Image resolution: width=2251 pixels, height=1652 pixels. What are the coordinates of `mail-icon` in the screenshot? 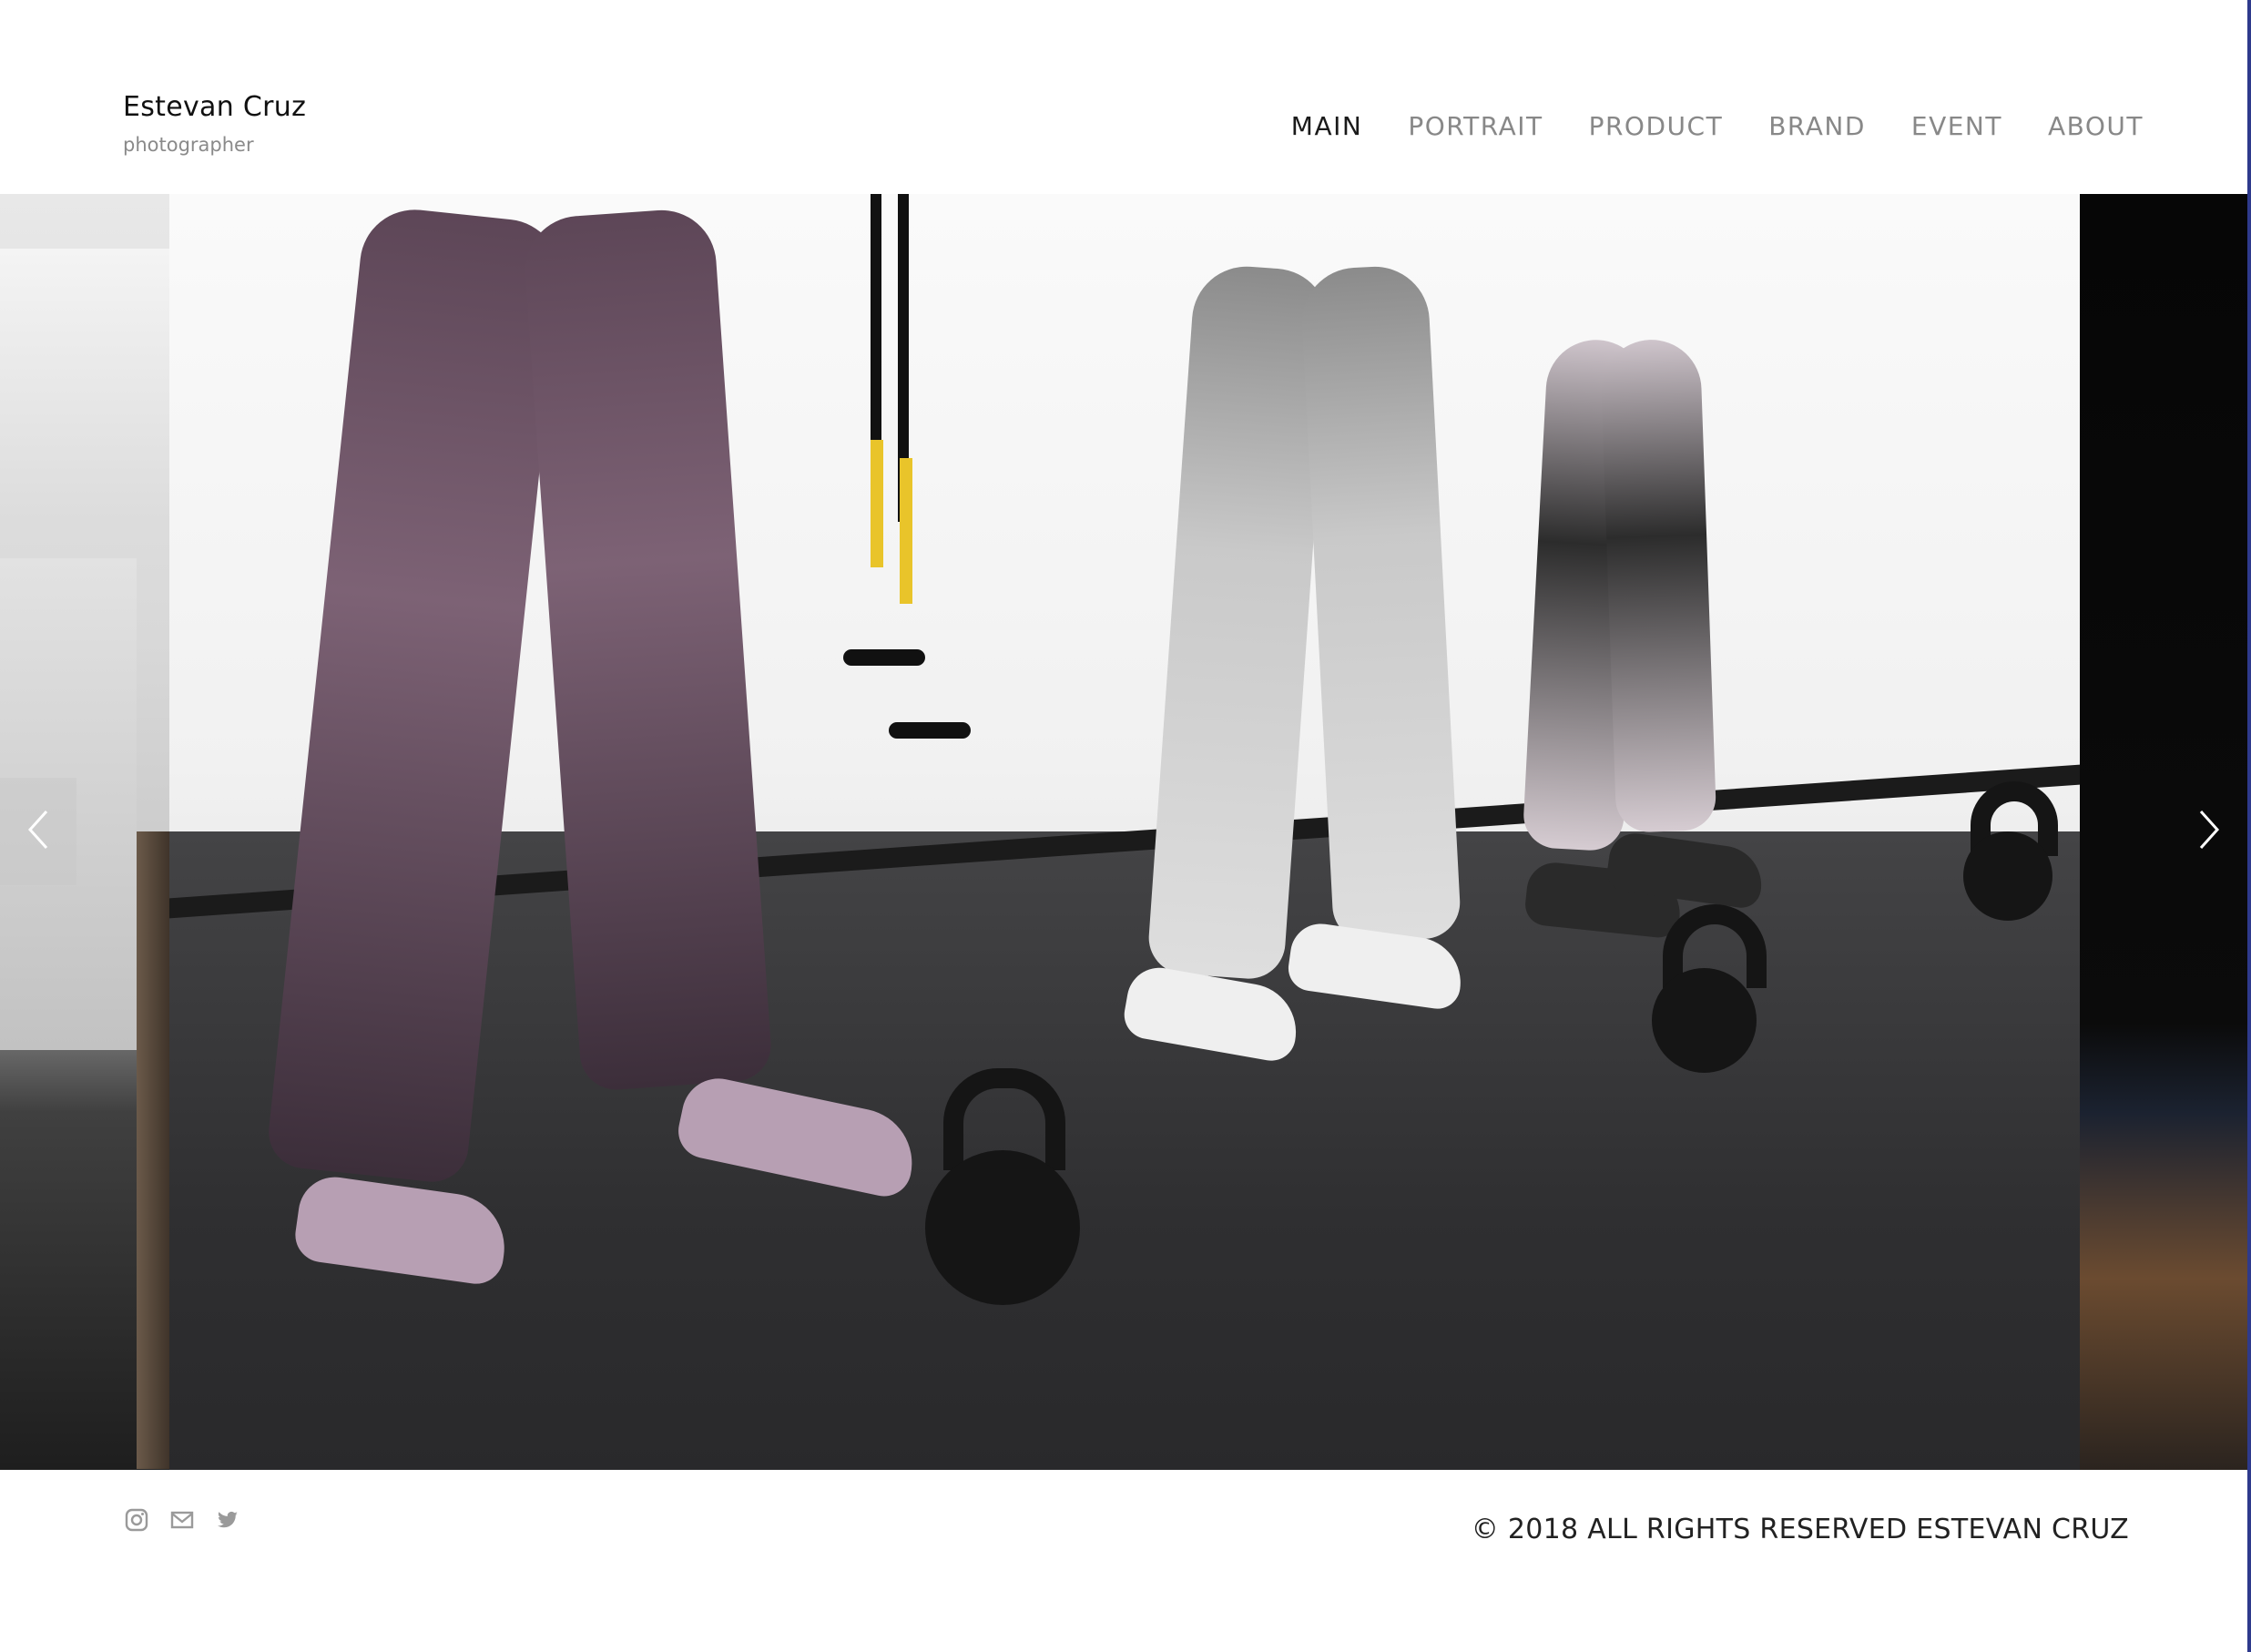 It's located at (182, 1520).